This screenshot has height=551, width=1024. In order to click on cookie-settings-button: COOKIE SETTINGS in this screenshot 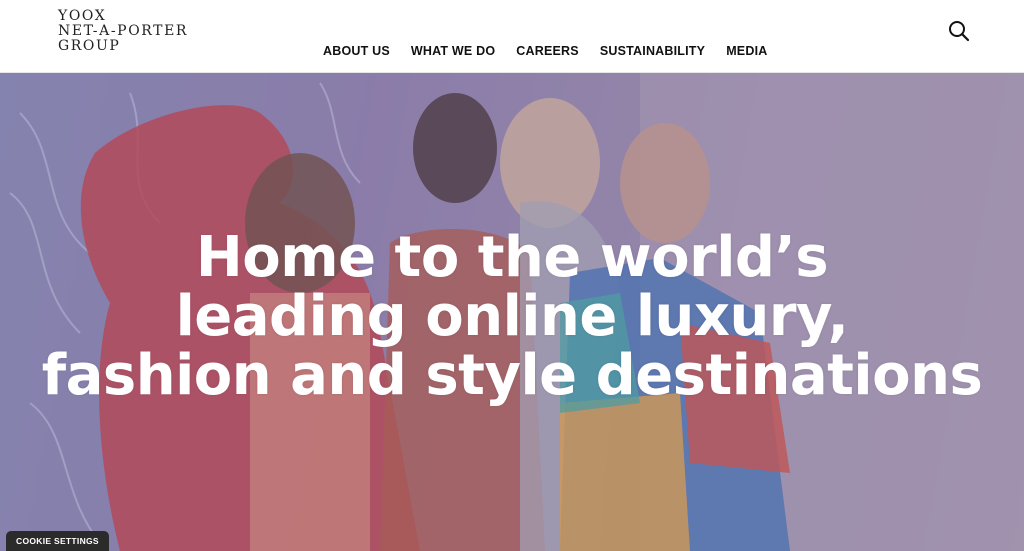, I will do `click(57, 541)`.